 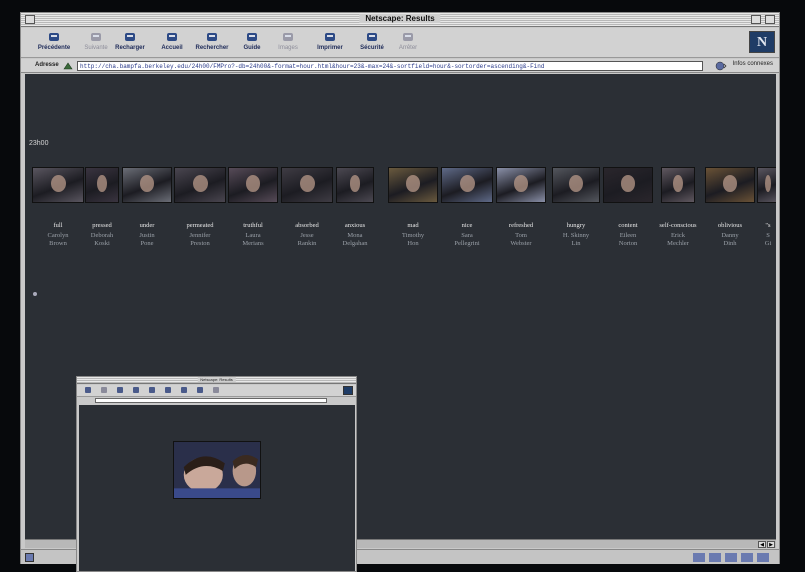 What do you see at coordinates (330, 48) in the screenshot?
I see `toolbar-button-label: Imprimer` at bounding box center [330, 48].